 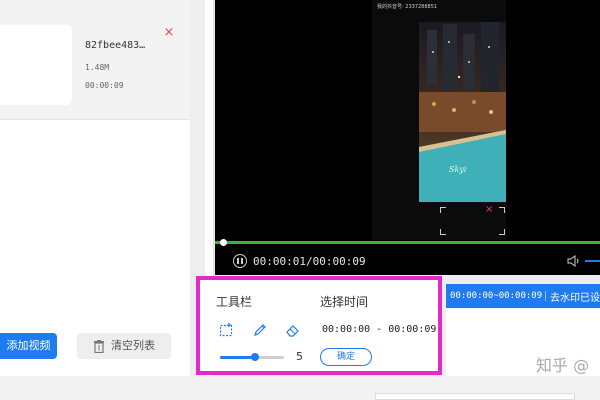 I want to click on eraser-icon, so click(x=293, y=330).